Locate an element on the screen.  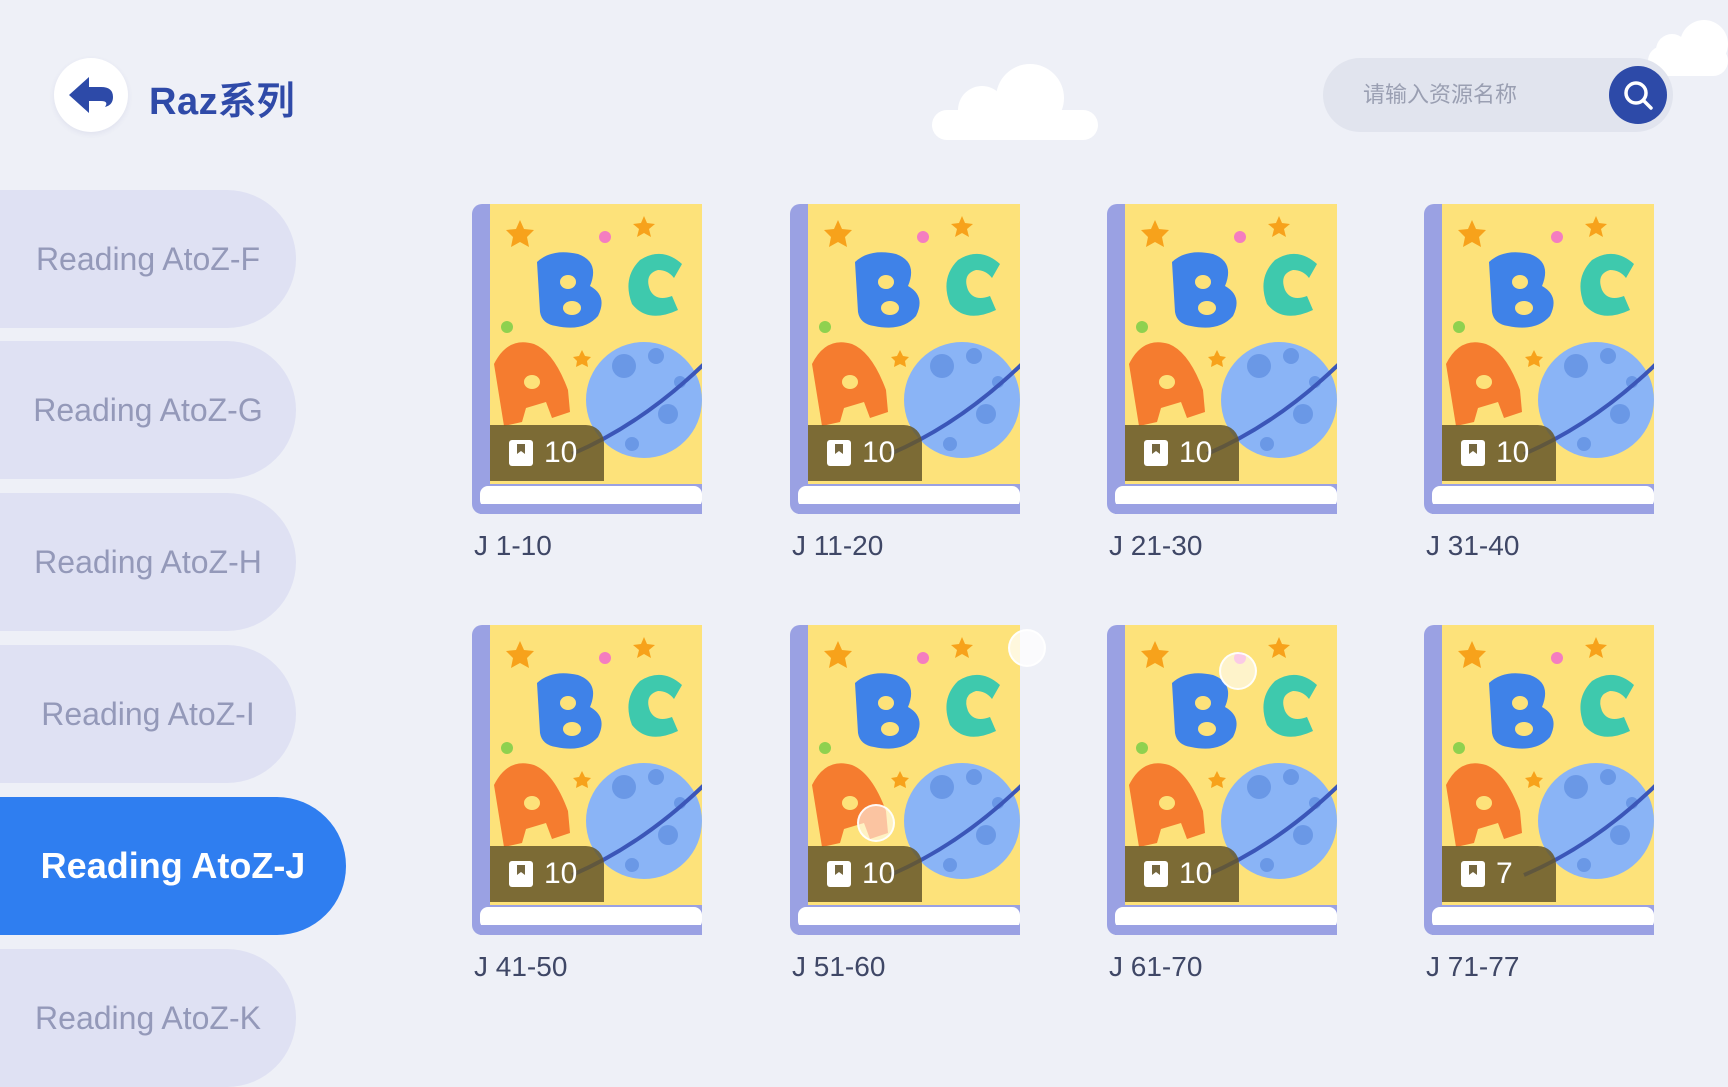
sidebar-item-atoz-k: Reading AtoZ-K is located at coordinates (148, 1018).